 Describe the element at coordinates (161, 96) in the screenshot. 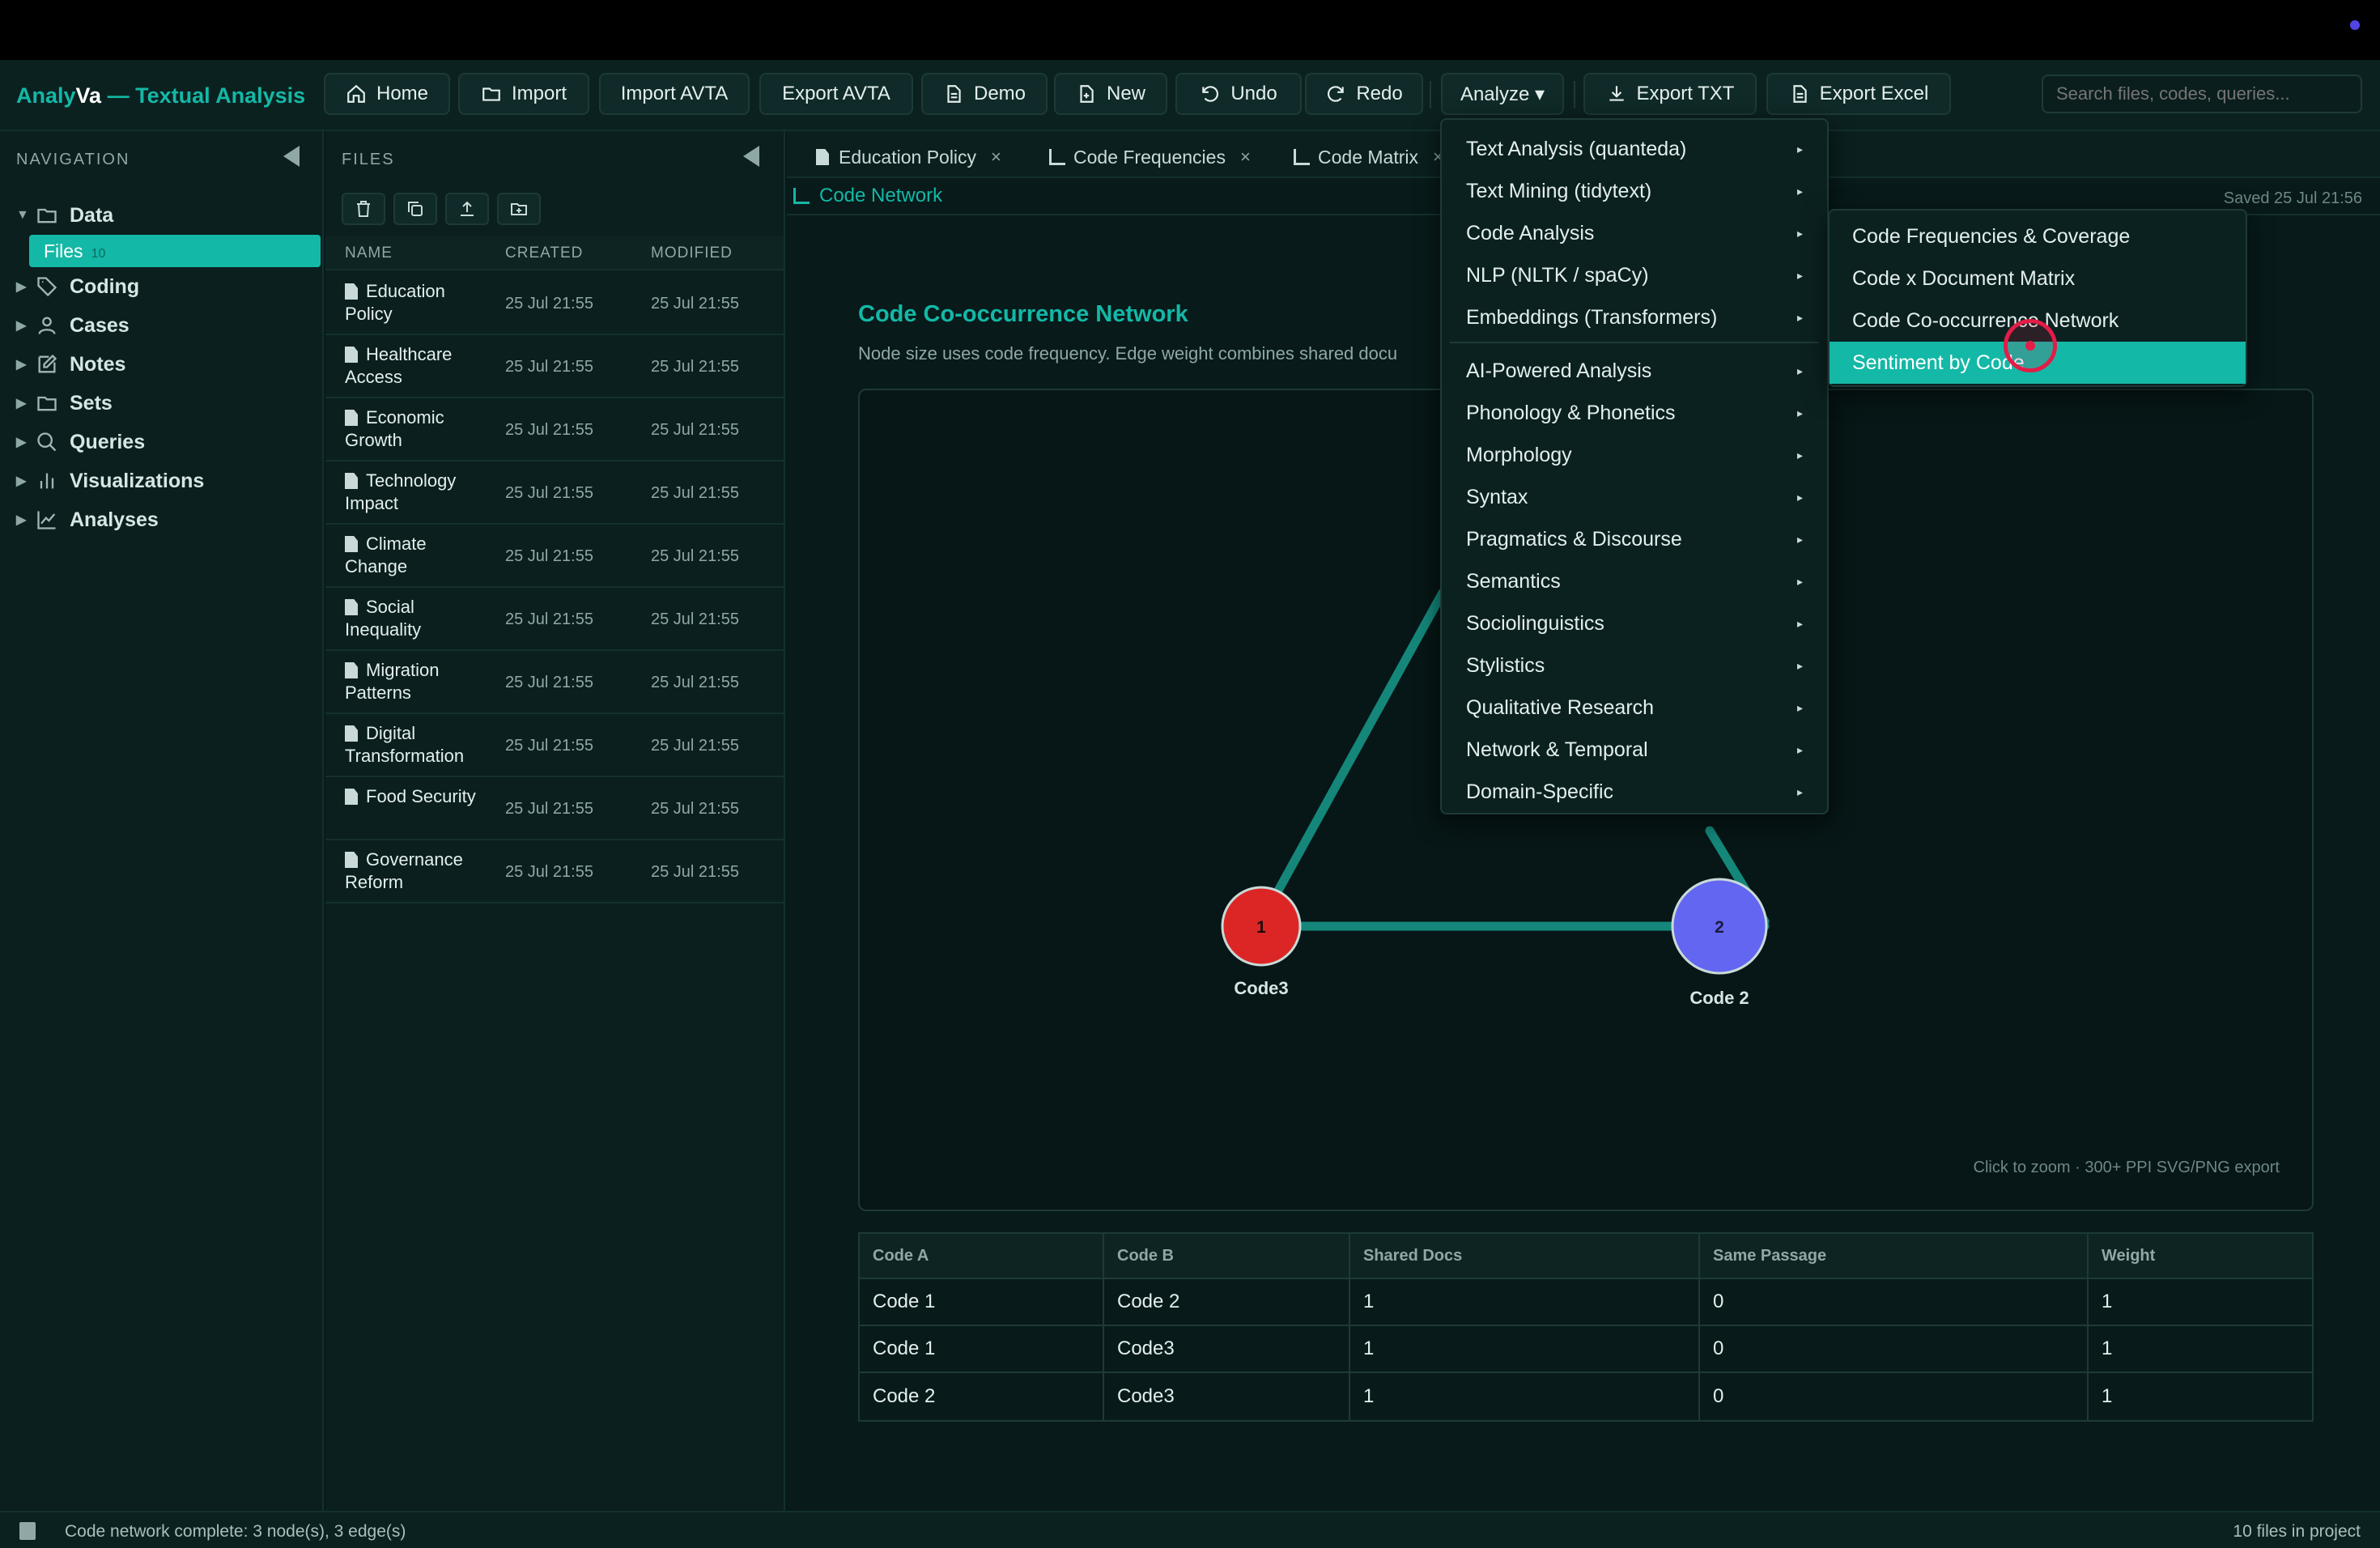

I see `app-brand: AnalyVa — Textual Analysis` at that location.